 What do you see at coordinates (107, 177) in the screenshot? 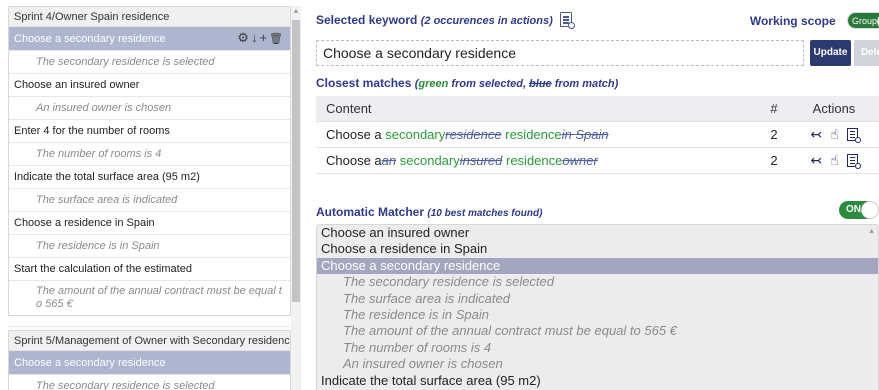
I see `scenario-row-text: Indicate the total surface area (95 m2)` at bounding box center [107, 177].